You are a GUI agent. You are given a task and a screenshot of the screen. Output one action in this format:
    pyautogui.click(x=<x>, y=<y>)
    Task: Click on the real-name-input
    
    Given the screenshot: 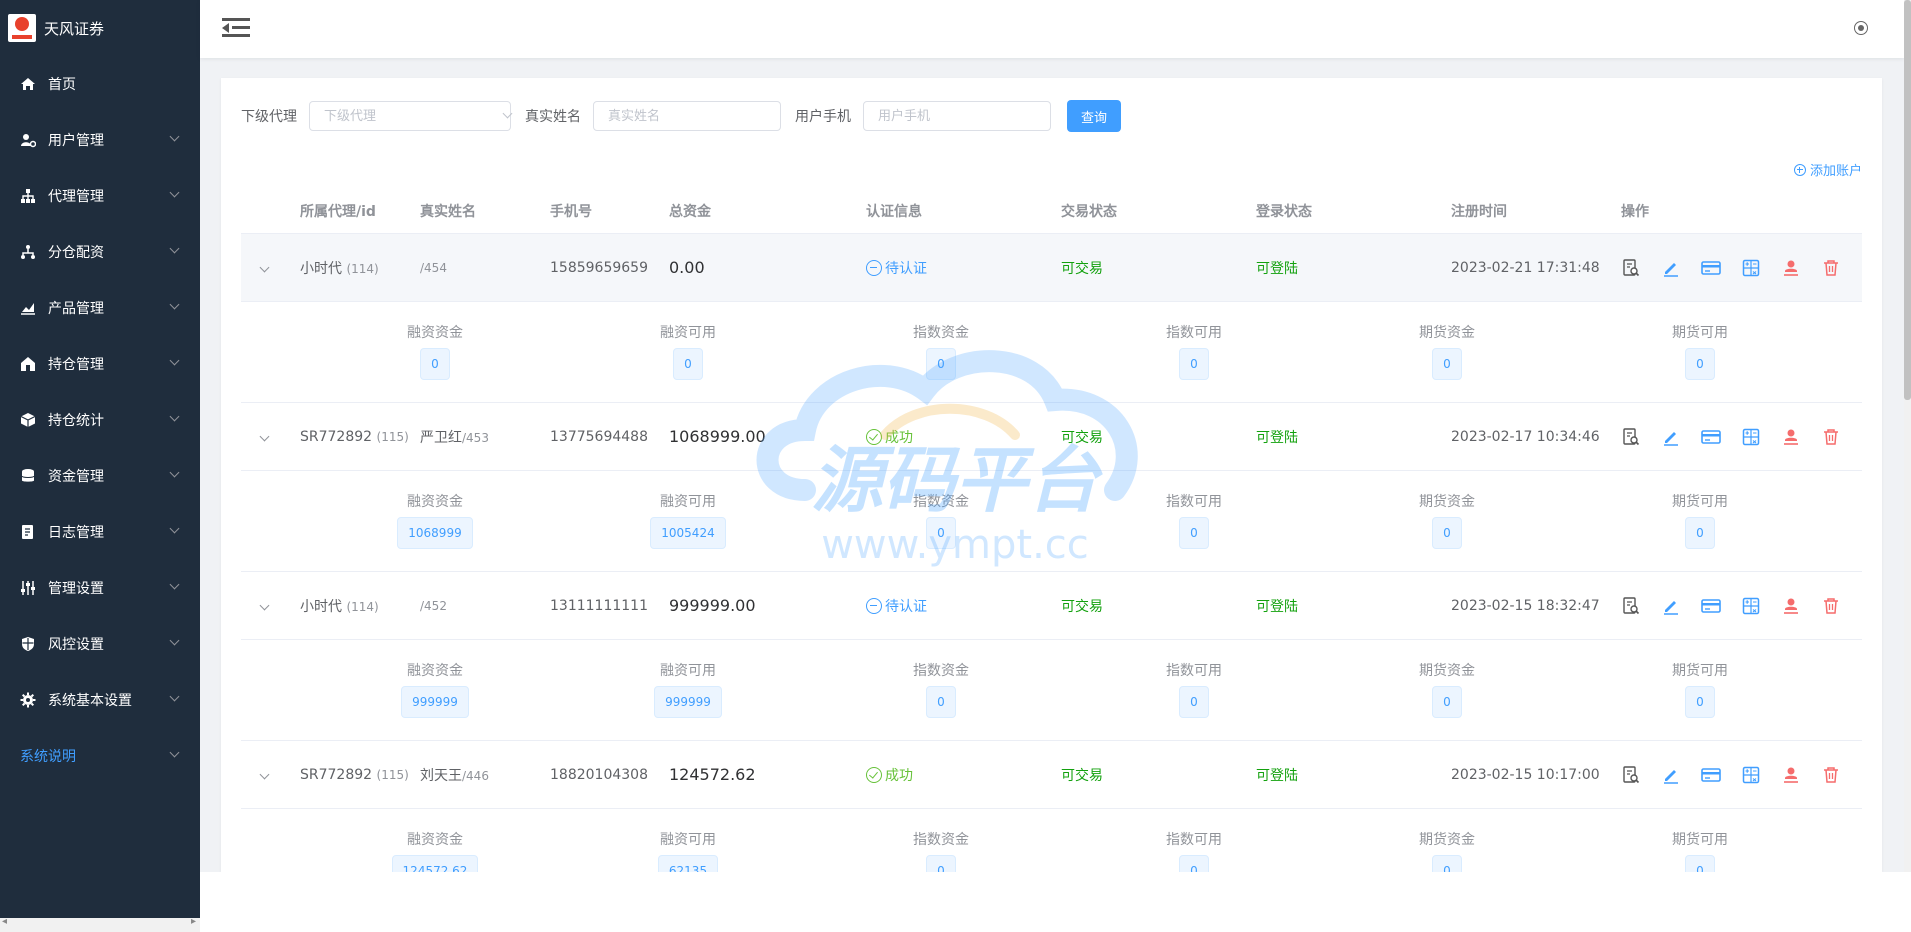 What is the action you would take?
    pyautogui.click(x=687, y=116)
    